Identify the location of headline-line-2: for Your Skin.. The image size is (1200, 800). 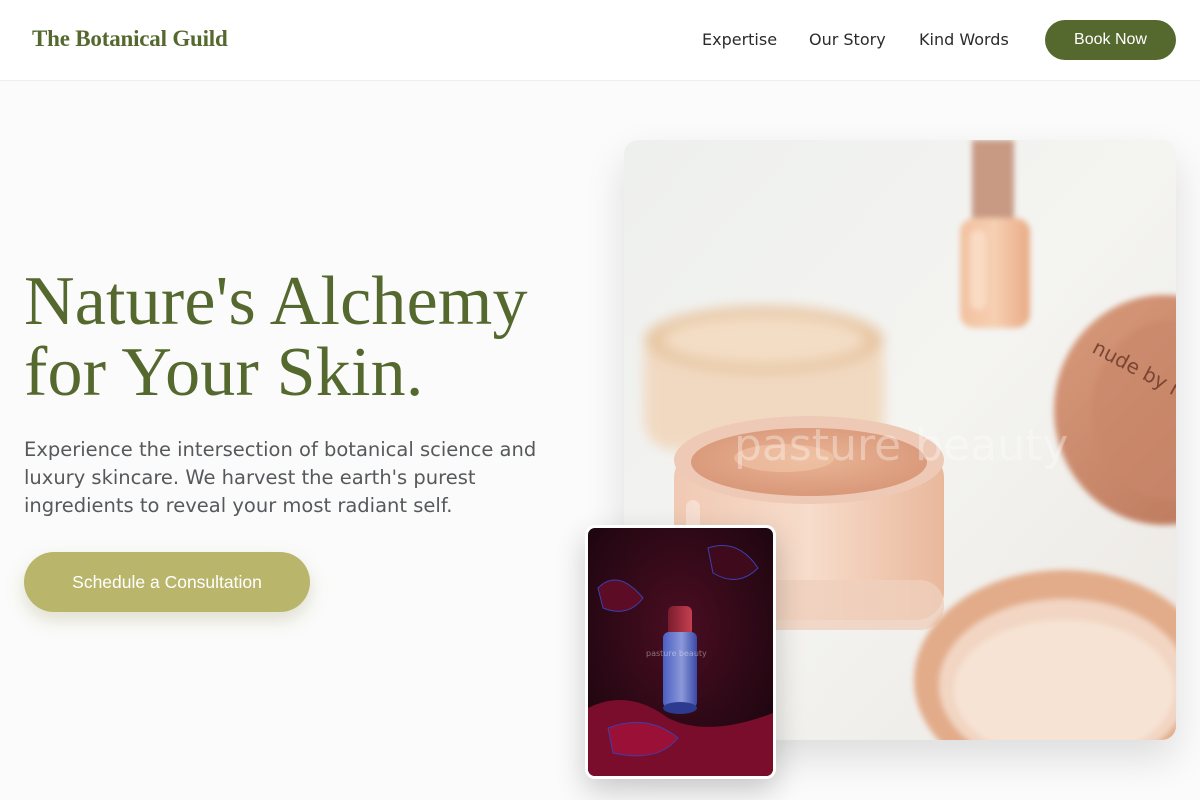
(224, 372).